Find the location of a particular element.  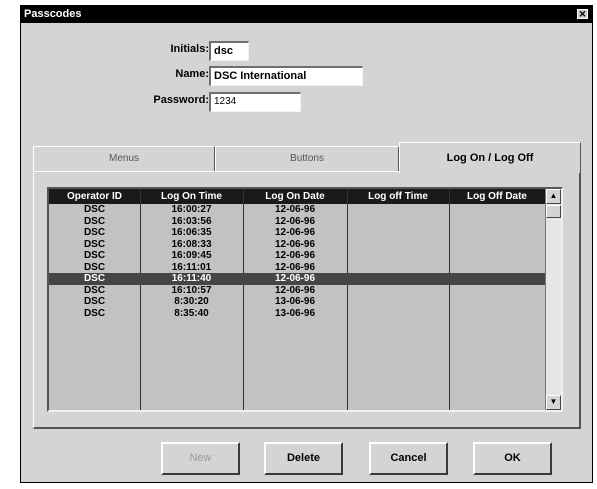

tab-menus: Menus is located at coordinates (124, 159).